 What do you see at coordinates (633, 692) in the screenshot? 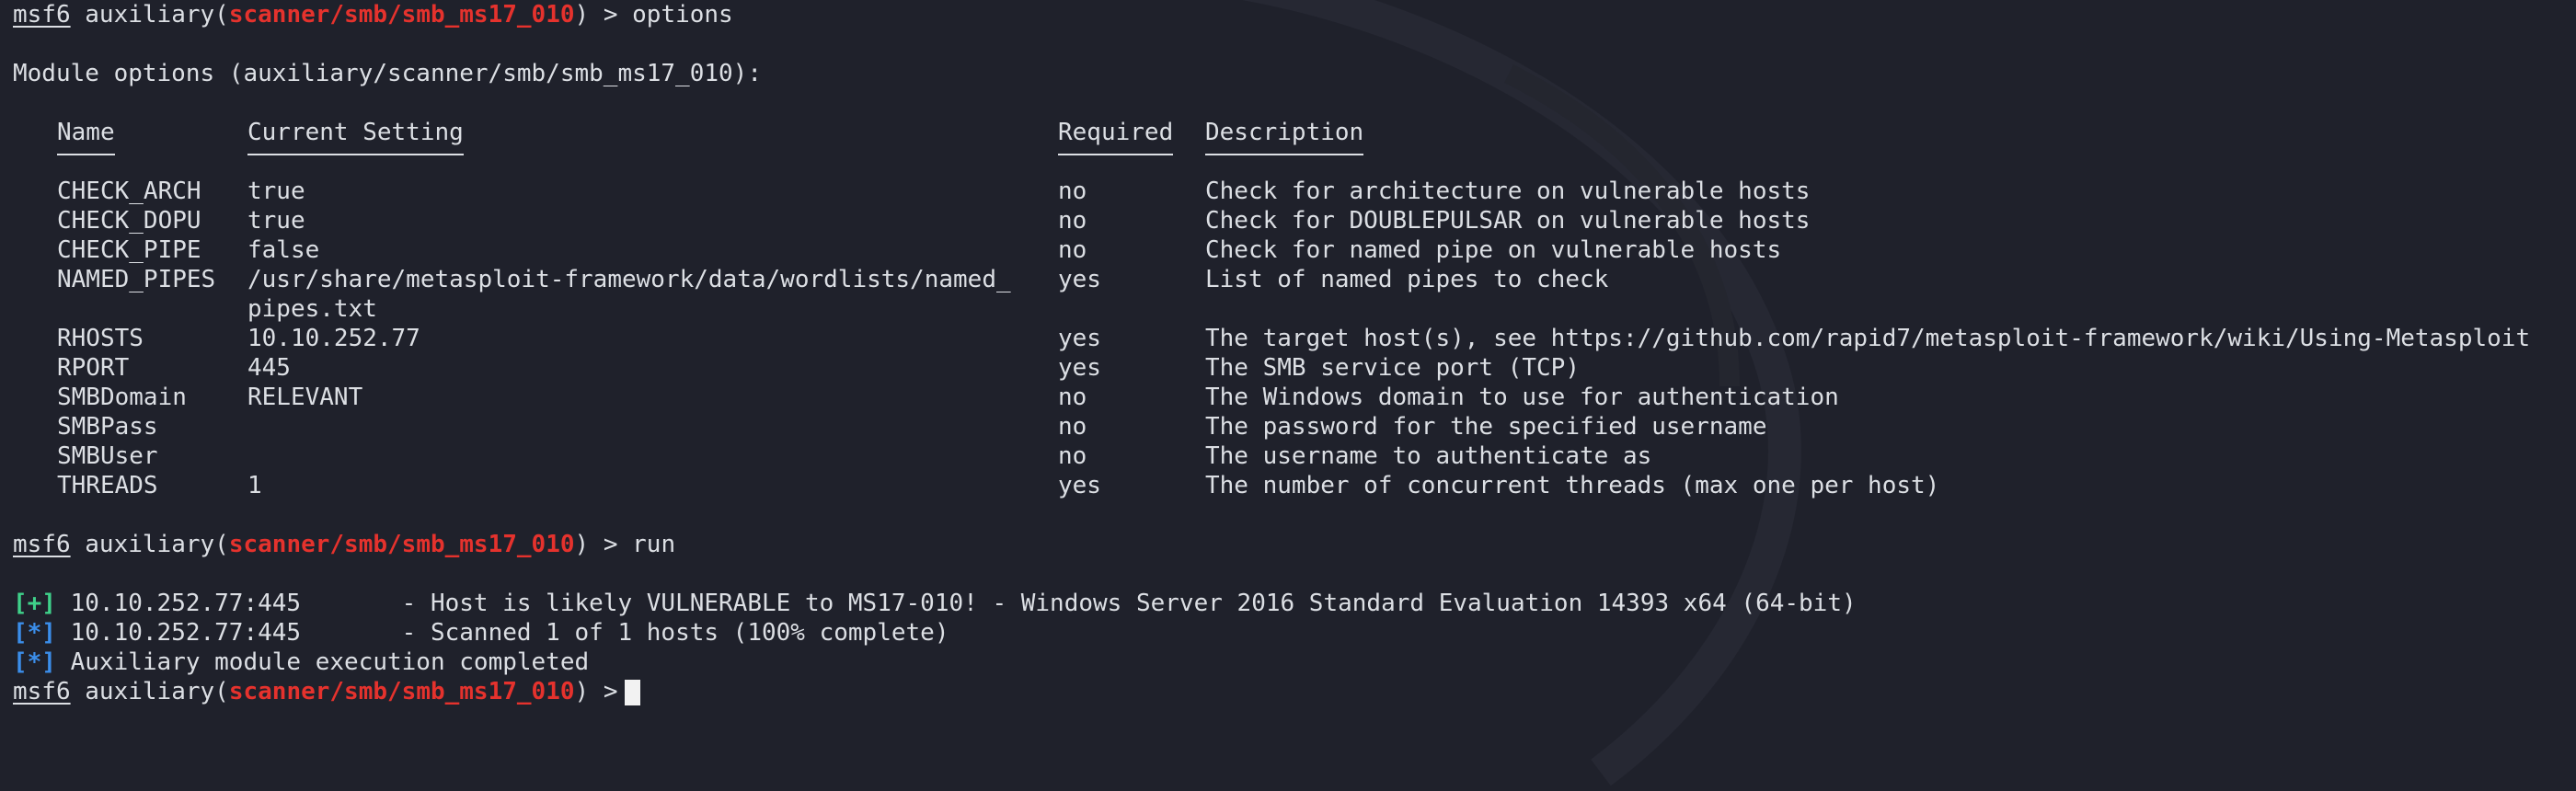
I see `text-cursor` at bounding box center [633, 692].